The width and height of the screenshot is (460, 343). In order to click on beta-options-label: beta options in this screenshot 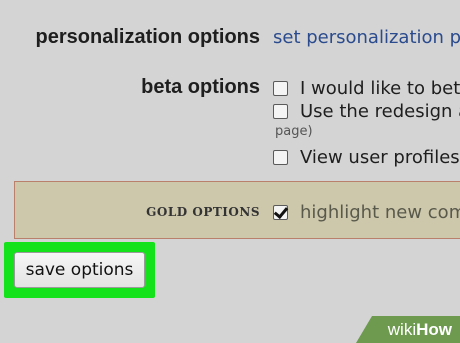, I will do `click(200, 87)`.